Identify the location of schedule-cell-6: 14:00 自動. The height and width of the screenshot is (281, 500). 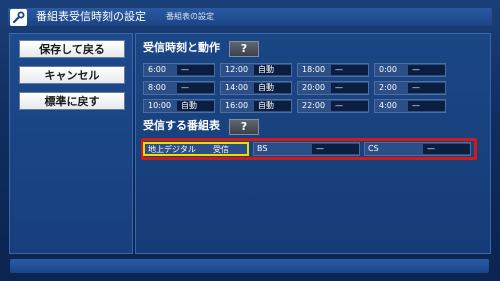
(256, 88).